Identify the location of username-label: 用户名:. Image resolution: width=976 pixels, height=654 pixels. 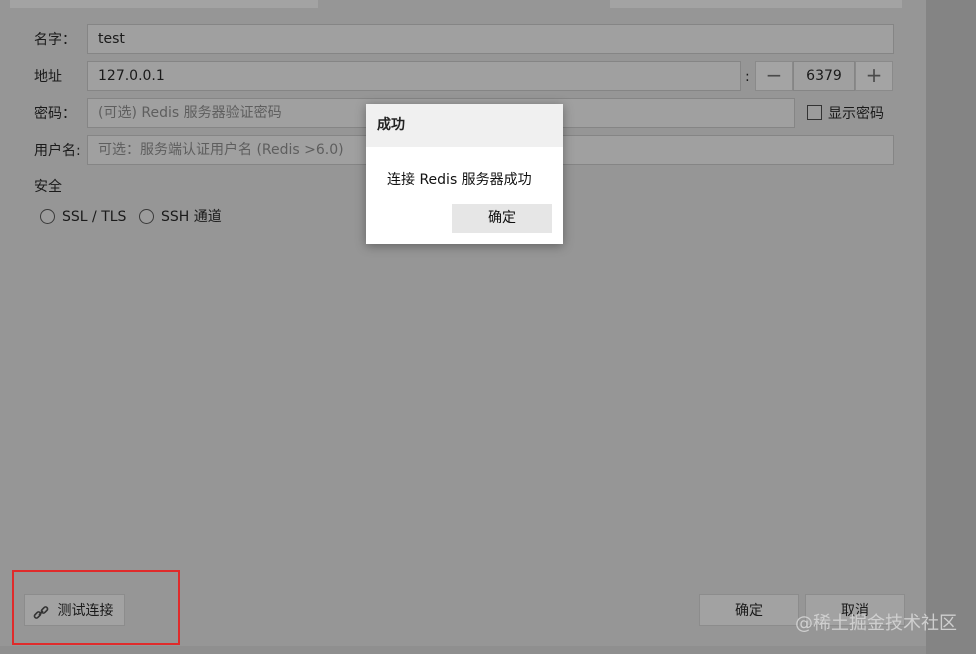
(57, 151).